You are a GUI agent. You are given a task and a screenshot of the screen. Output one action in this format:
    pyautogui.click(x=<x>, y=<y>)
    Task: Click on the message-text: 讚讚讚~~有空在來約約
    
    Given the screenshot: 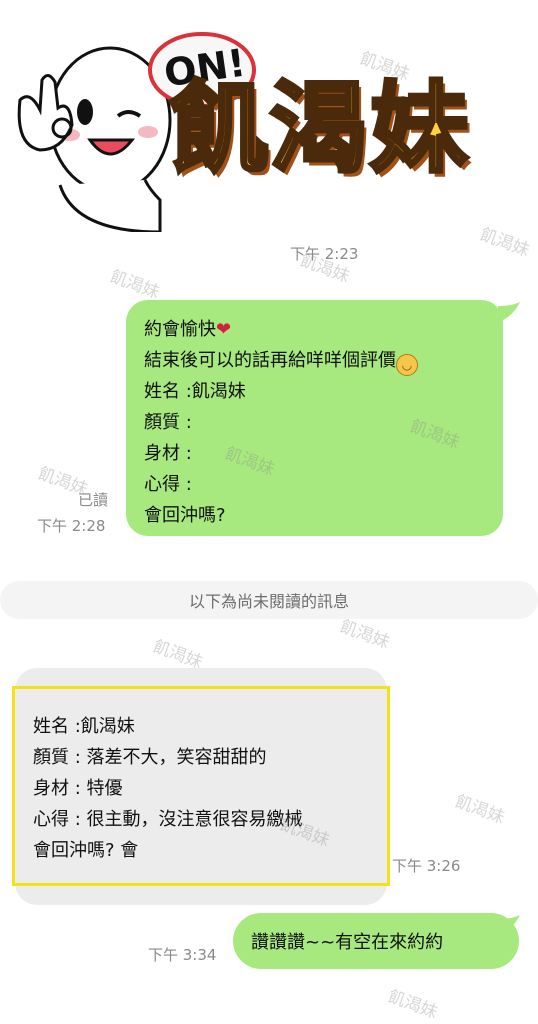 What is the action you would take?
    pyautogui.click(x=347, y=942)
    